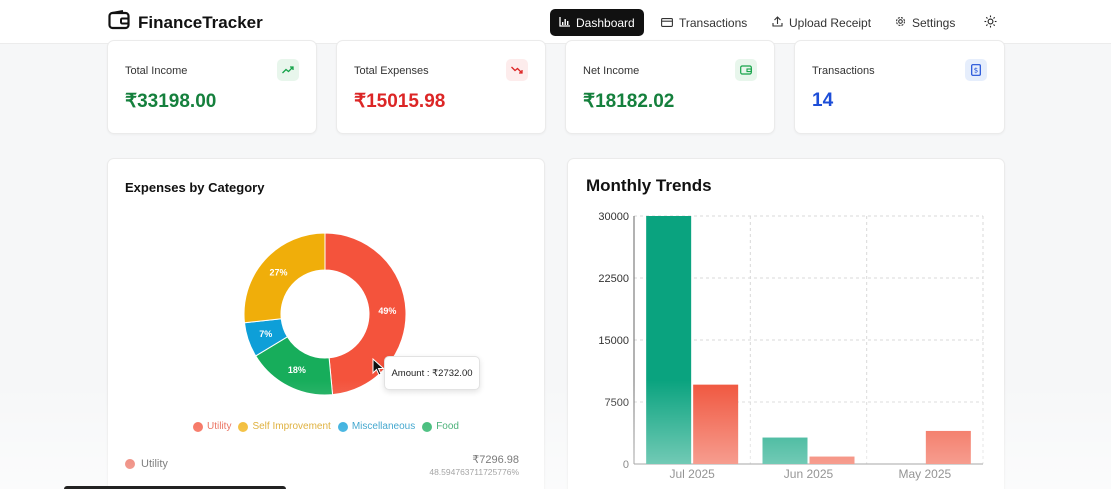 Image resolution: width=1111 pixels, height=489 pixels. I want to click on mouse-cursor-icon, so click(378, 367).